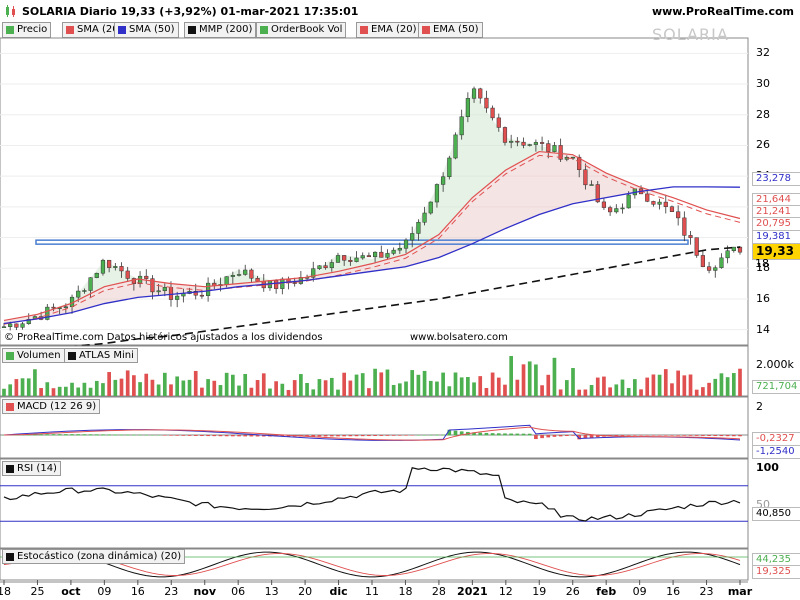 The image size is (800, 600). I want to click on stoch-label: Estocástico (zona dinámica) (20), so click(94, 556).